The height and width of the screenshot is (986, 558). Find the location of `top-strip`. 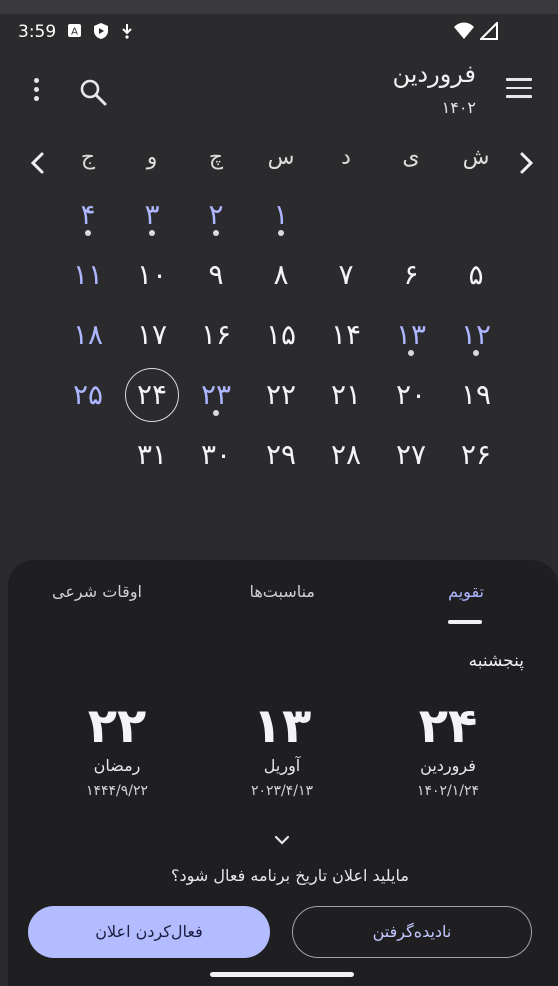

top-strip is located at coordinates (279, 7).